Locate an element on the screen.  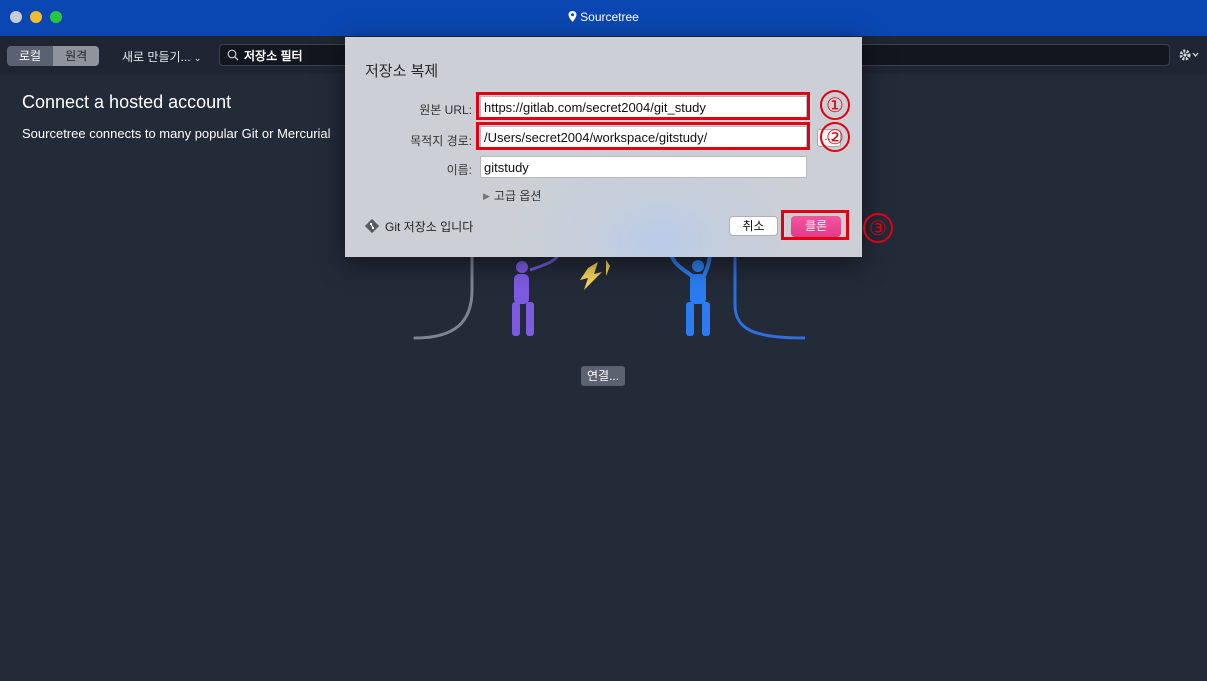
name-input is located at coordinates (643, 167).